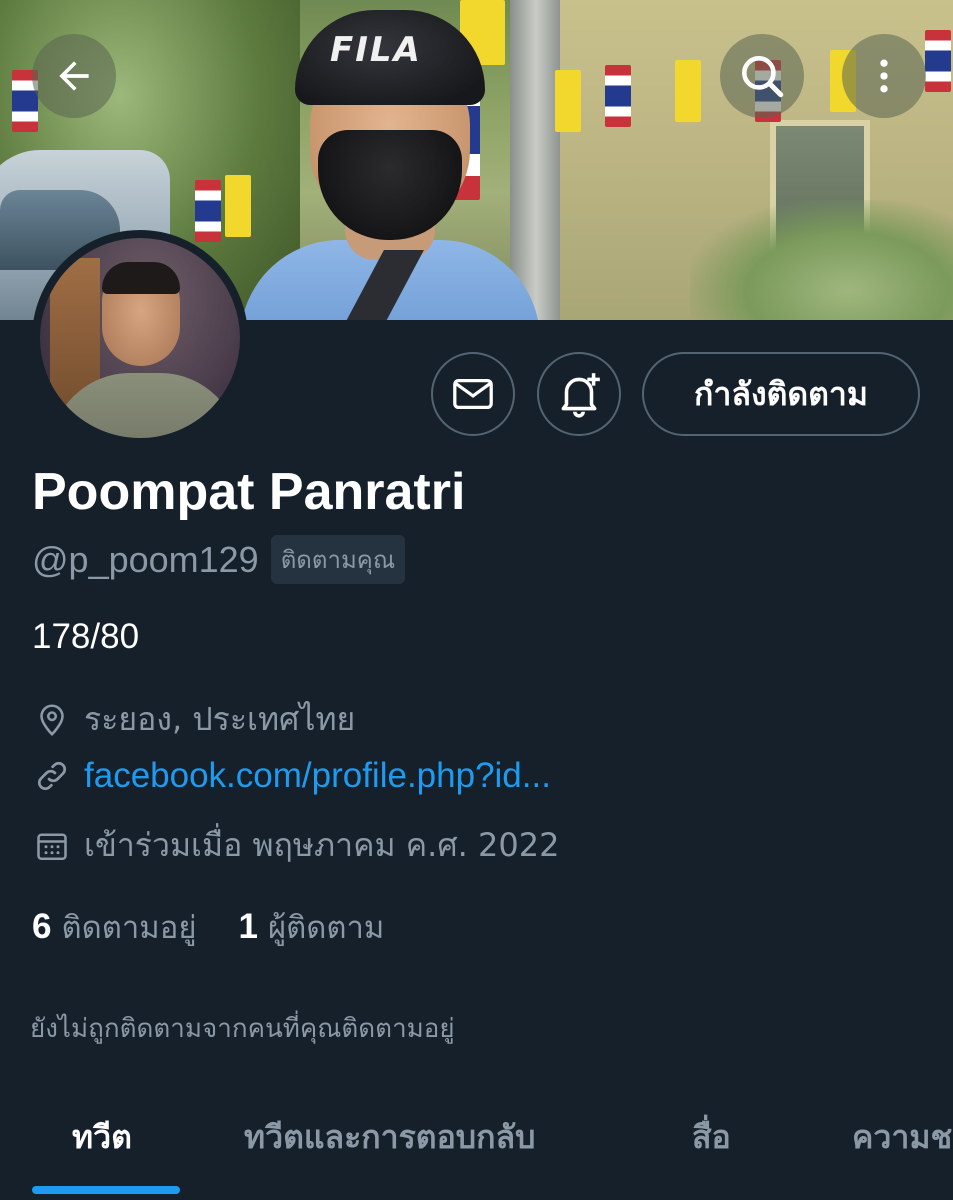 The width and height of the screenshot is (953, 1200). I want to click on message-button, so click(473, 394).